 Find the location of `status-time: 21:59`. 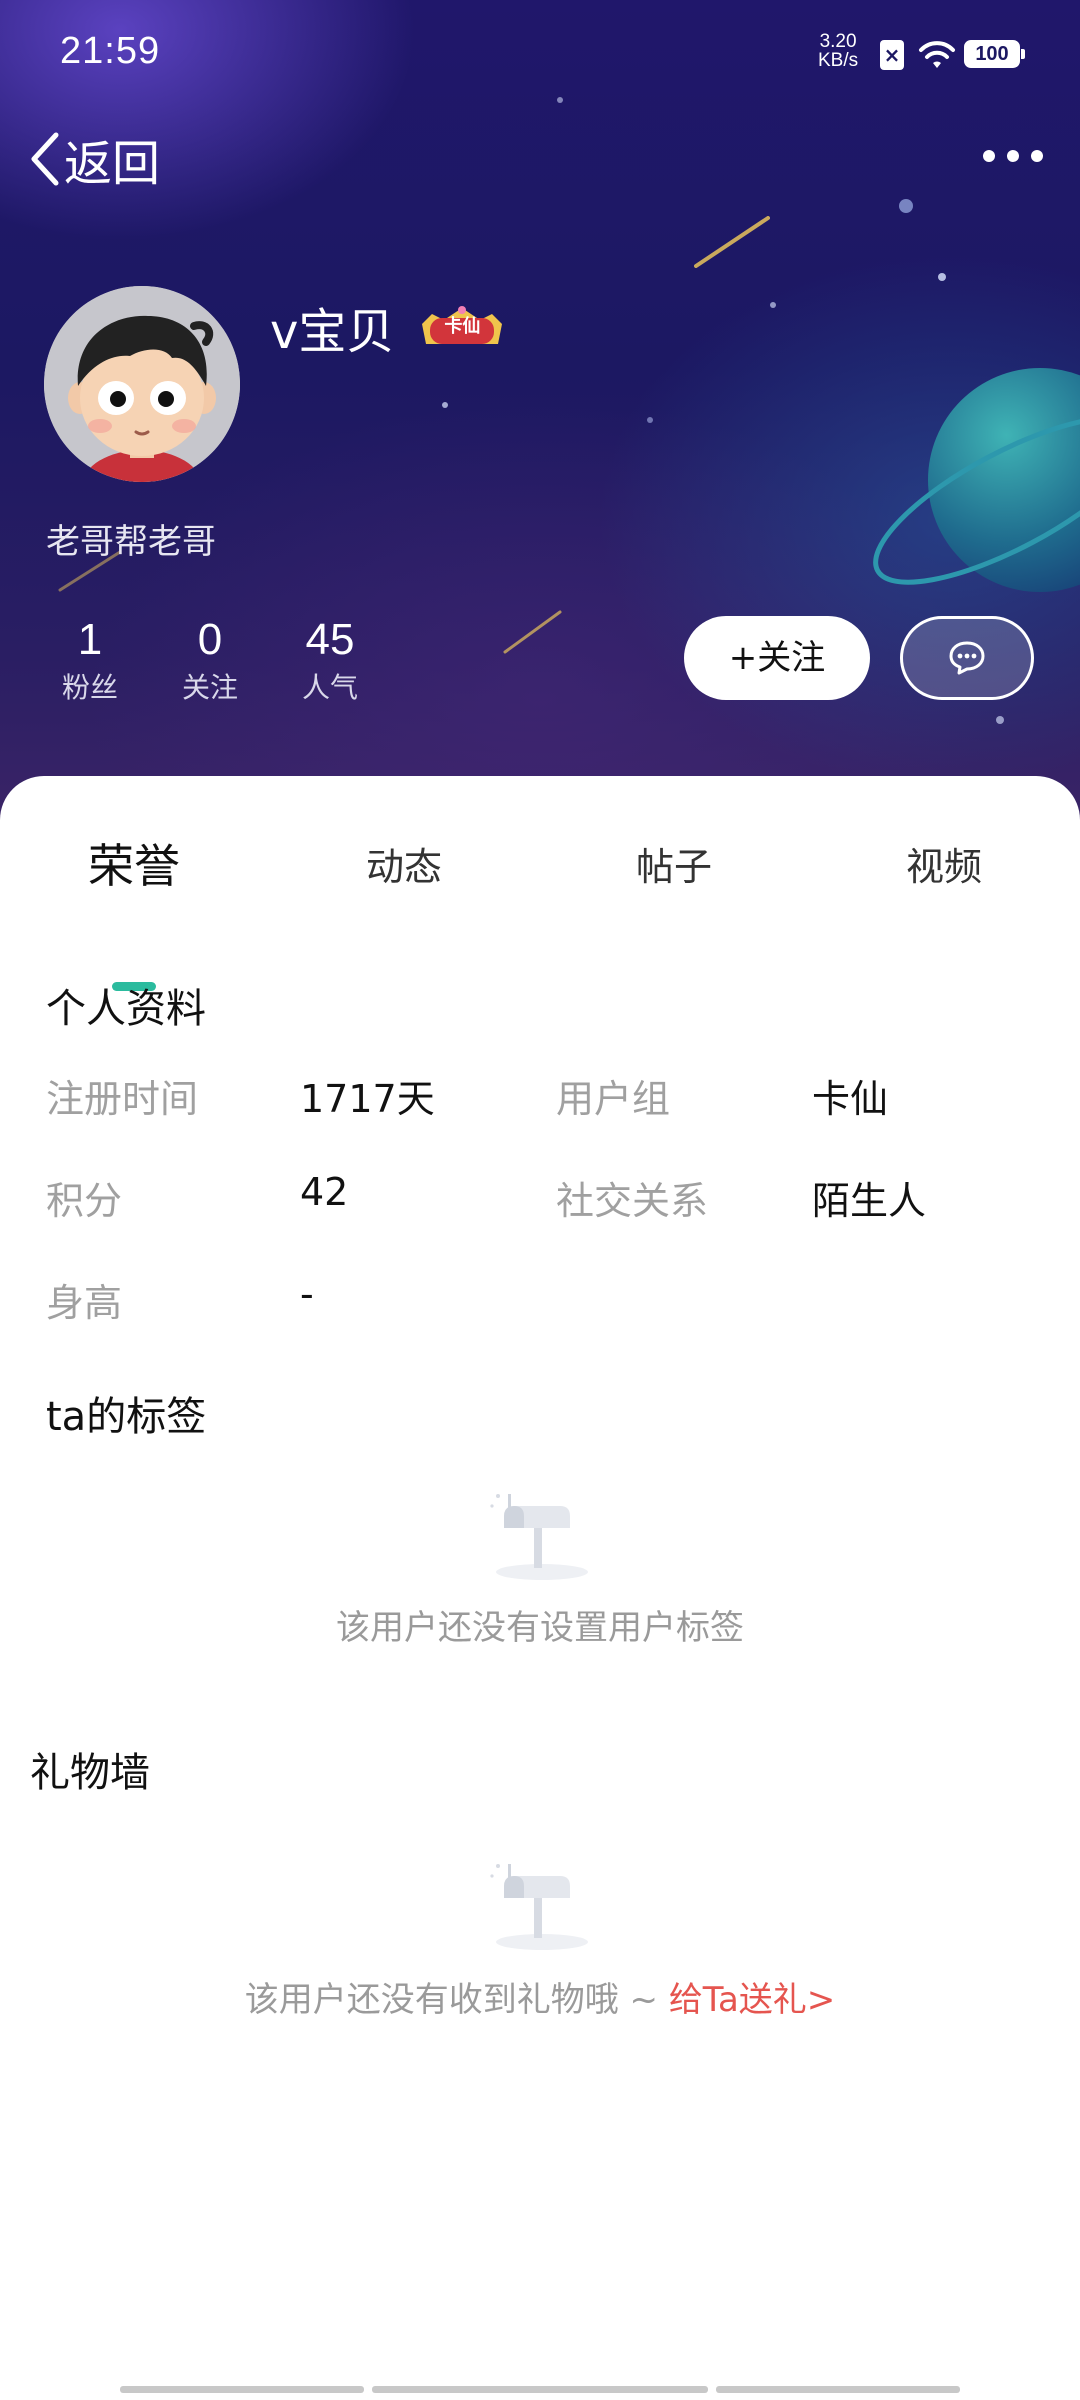

status-time: 21:59 is located at coordinates (110, 51).